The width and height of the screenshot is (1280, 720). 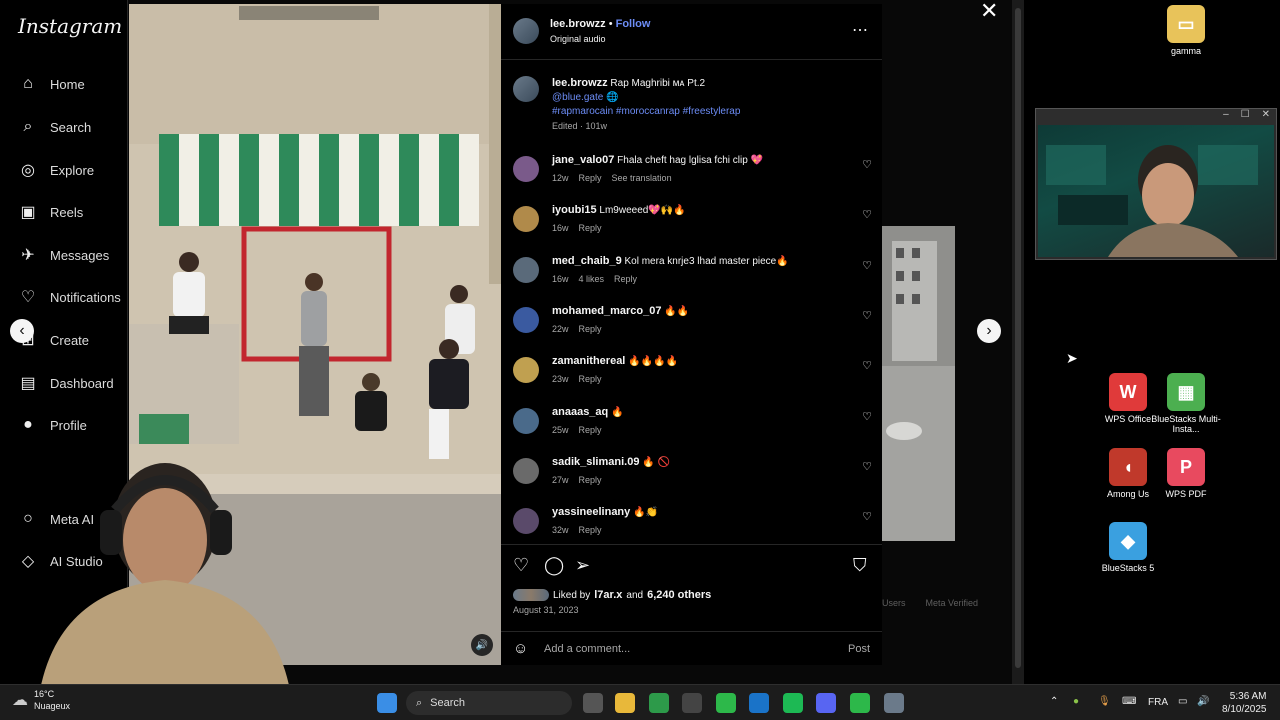 I want to click on instagram-logo: Instagram, so click(x=70, y=26).